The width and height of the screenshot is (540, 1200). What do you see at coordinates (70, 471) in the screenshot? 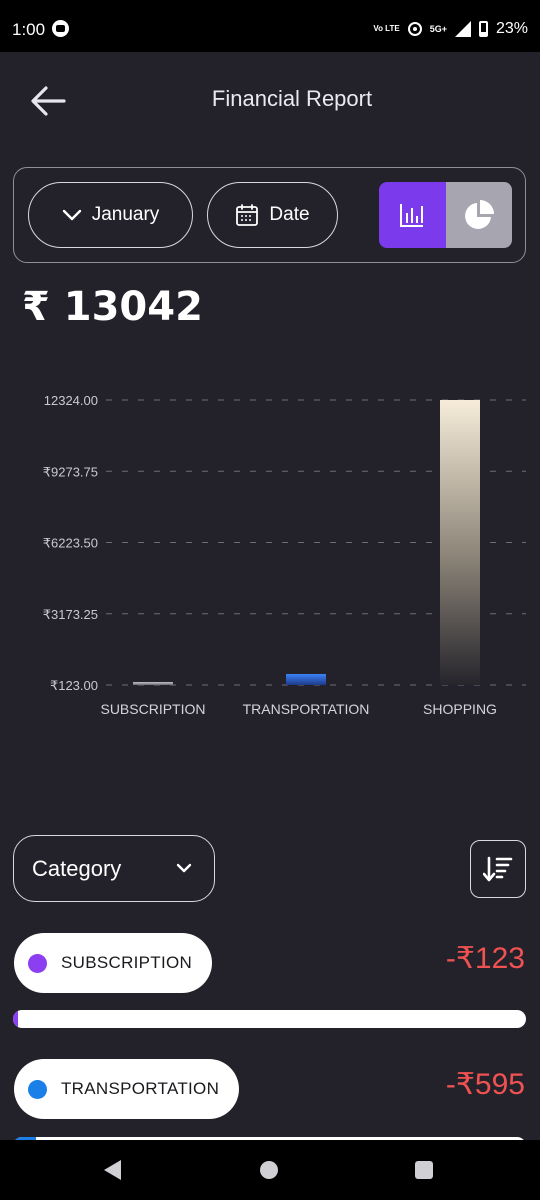
I see `y-tick-label: ₹9273.75` at bounding box center [70, 471].